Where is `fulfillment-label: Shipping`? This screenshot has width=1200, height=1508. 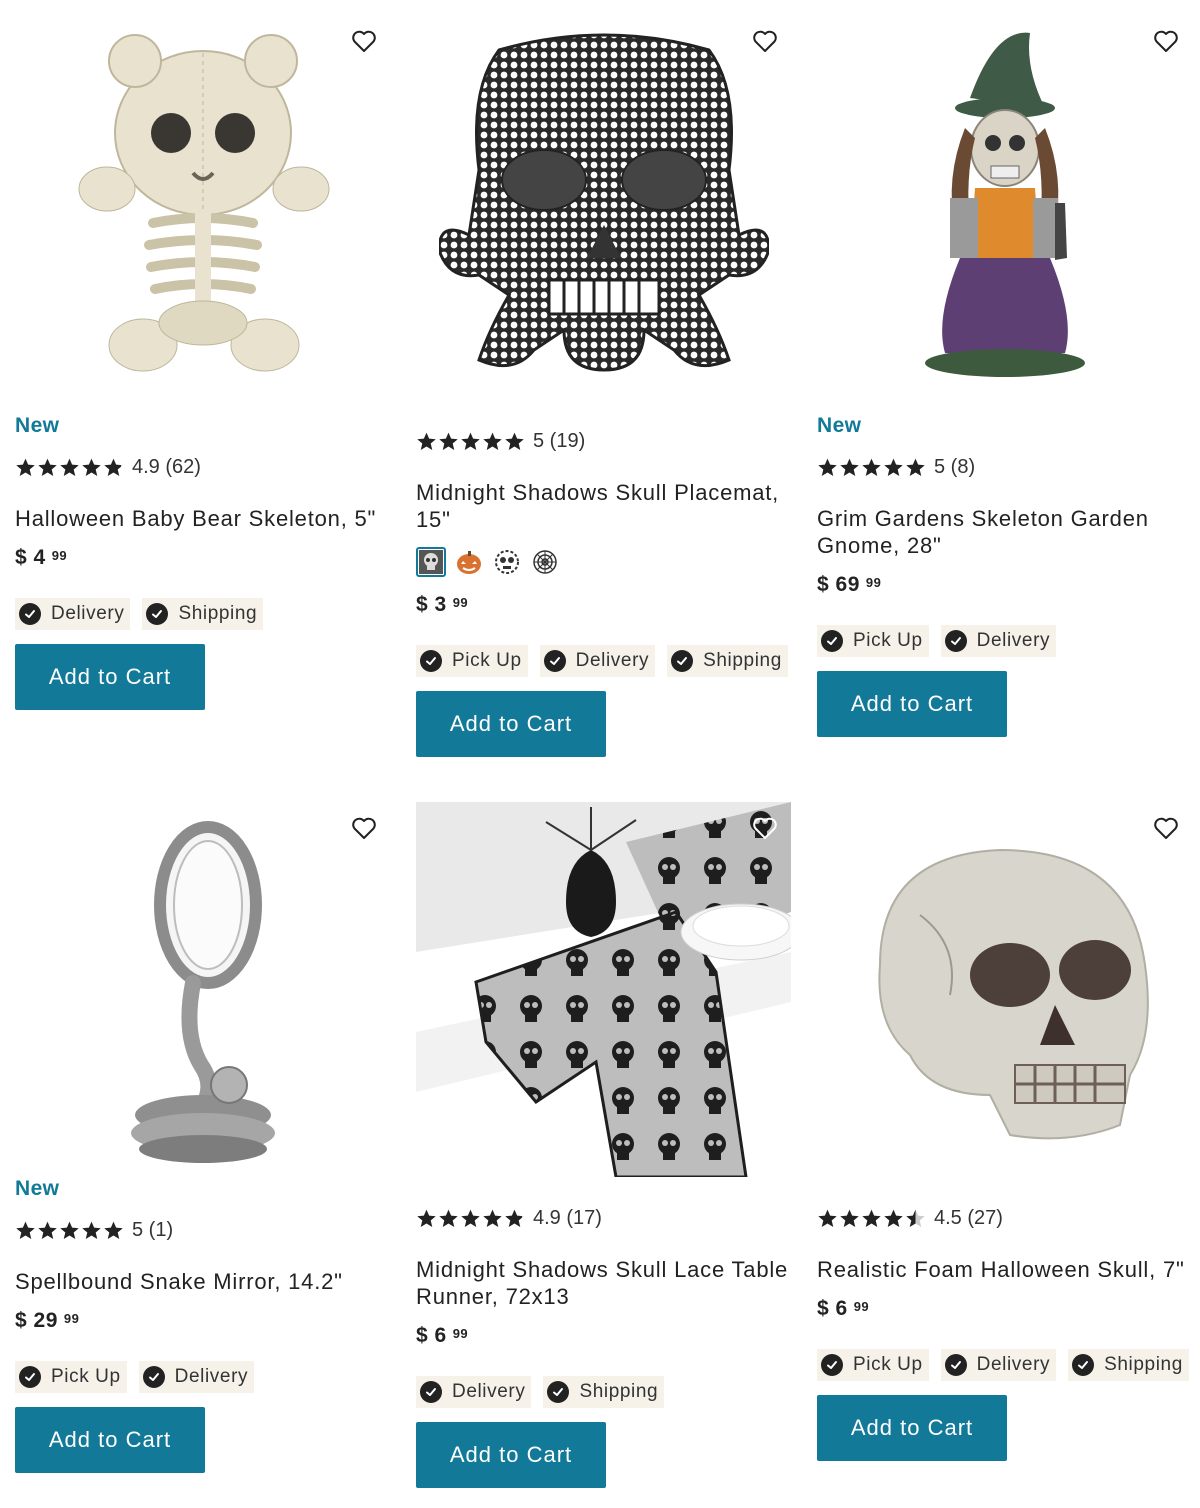
fulfillment-label: Shipping is located at coordinates (619, 1391).